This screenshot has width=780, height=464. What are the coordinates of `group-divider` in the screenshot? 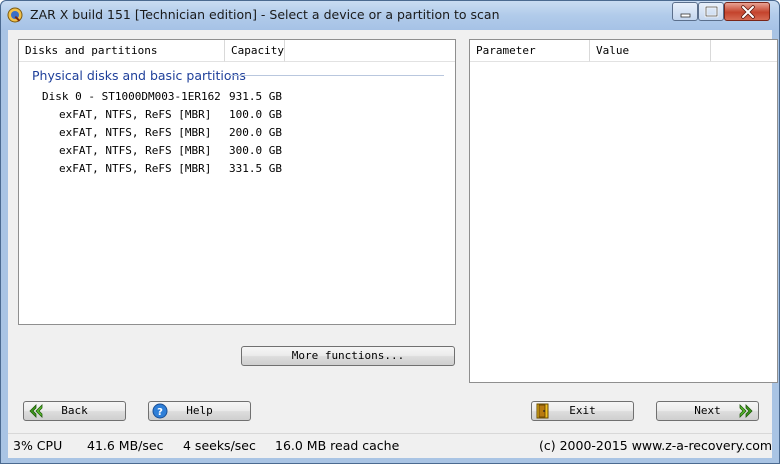 It's located at (336, 75).